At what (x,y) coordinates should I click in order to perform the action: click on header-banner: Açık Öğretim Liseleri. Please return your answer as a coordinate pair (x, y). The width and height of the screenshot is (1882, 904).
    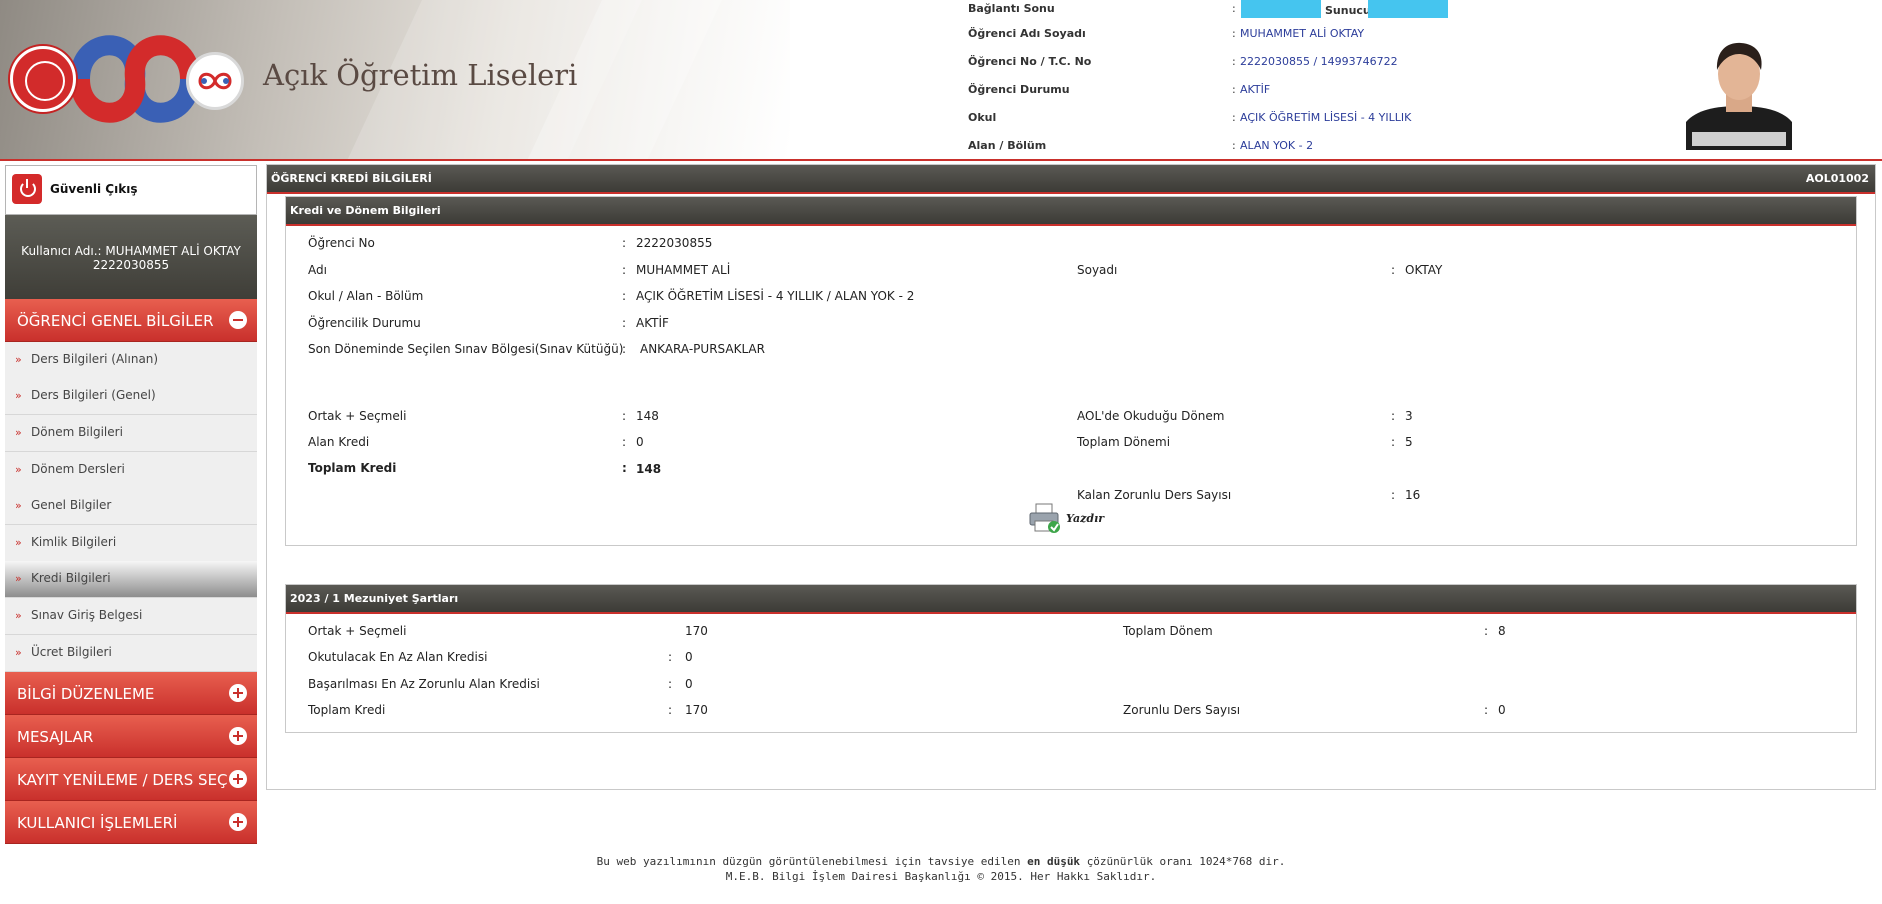
    Looking at the image, I should click on (395, 79).